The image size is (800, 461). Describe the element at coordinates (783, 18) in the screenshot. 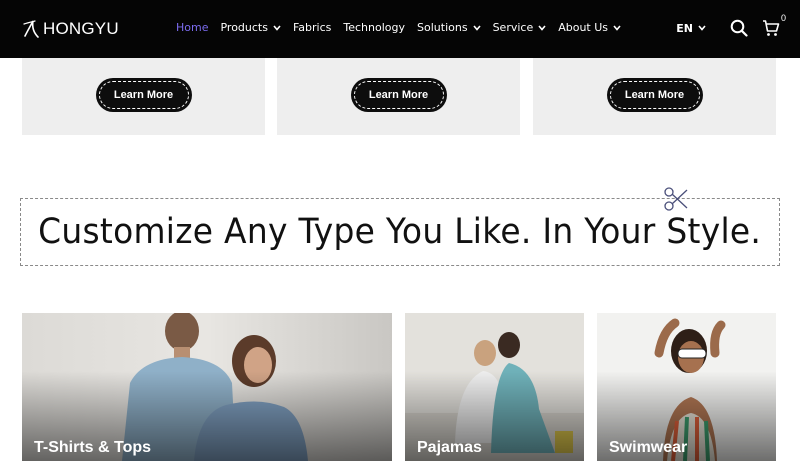

I see `cart-count-badge: 0` at that location.